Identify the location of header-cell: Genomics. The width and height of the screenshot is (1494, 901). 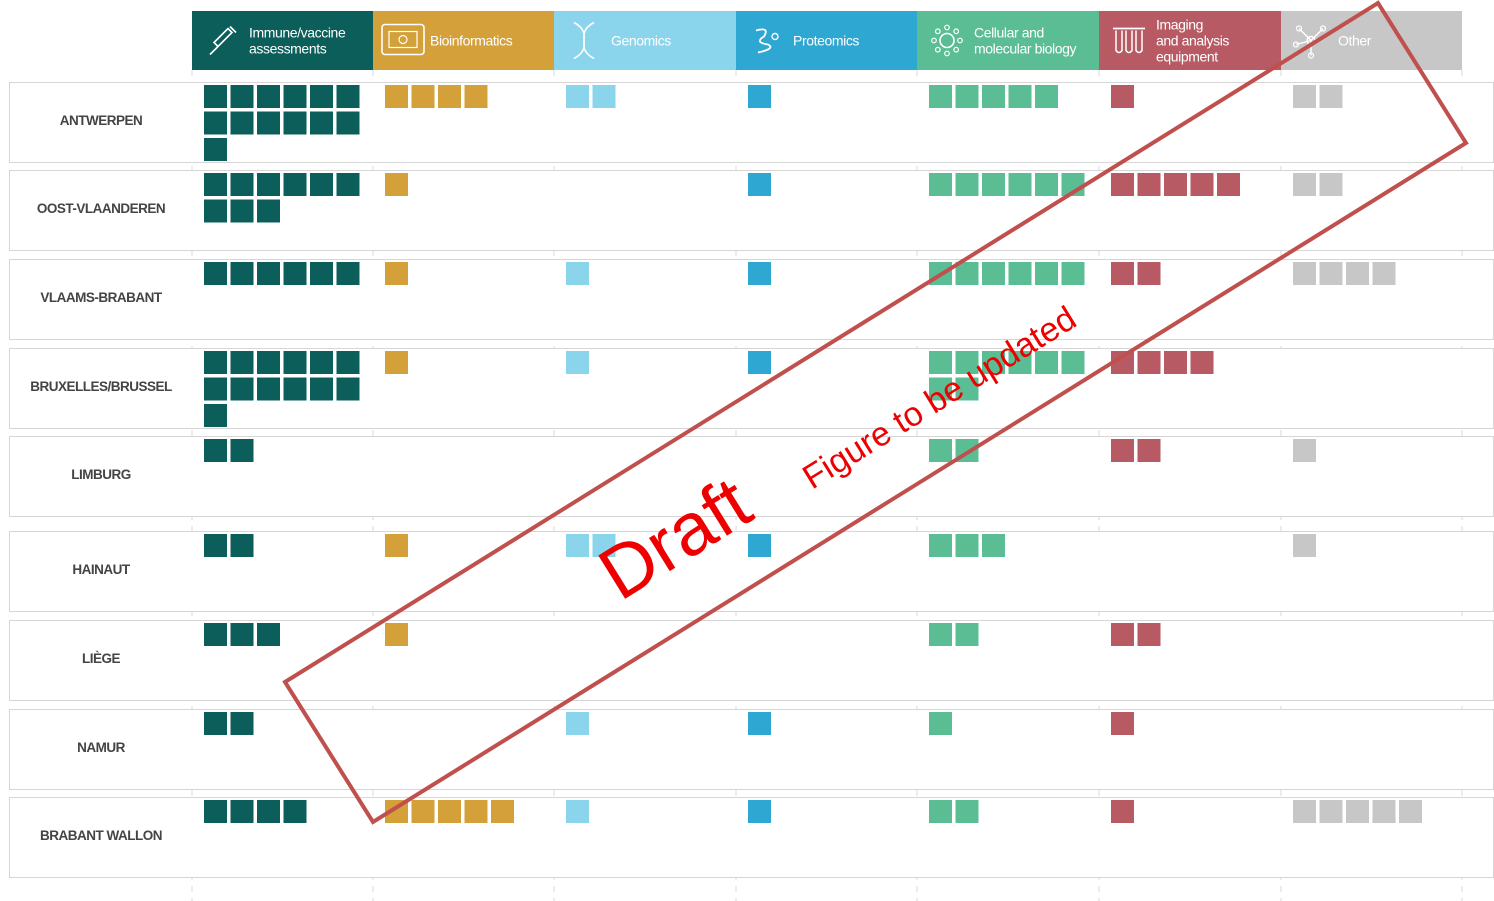
(645, 40).